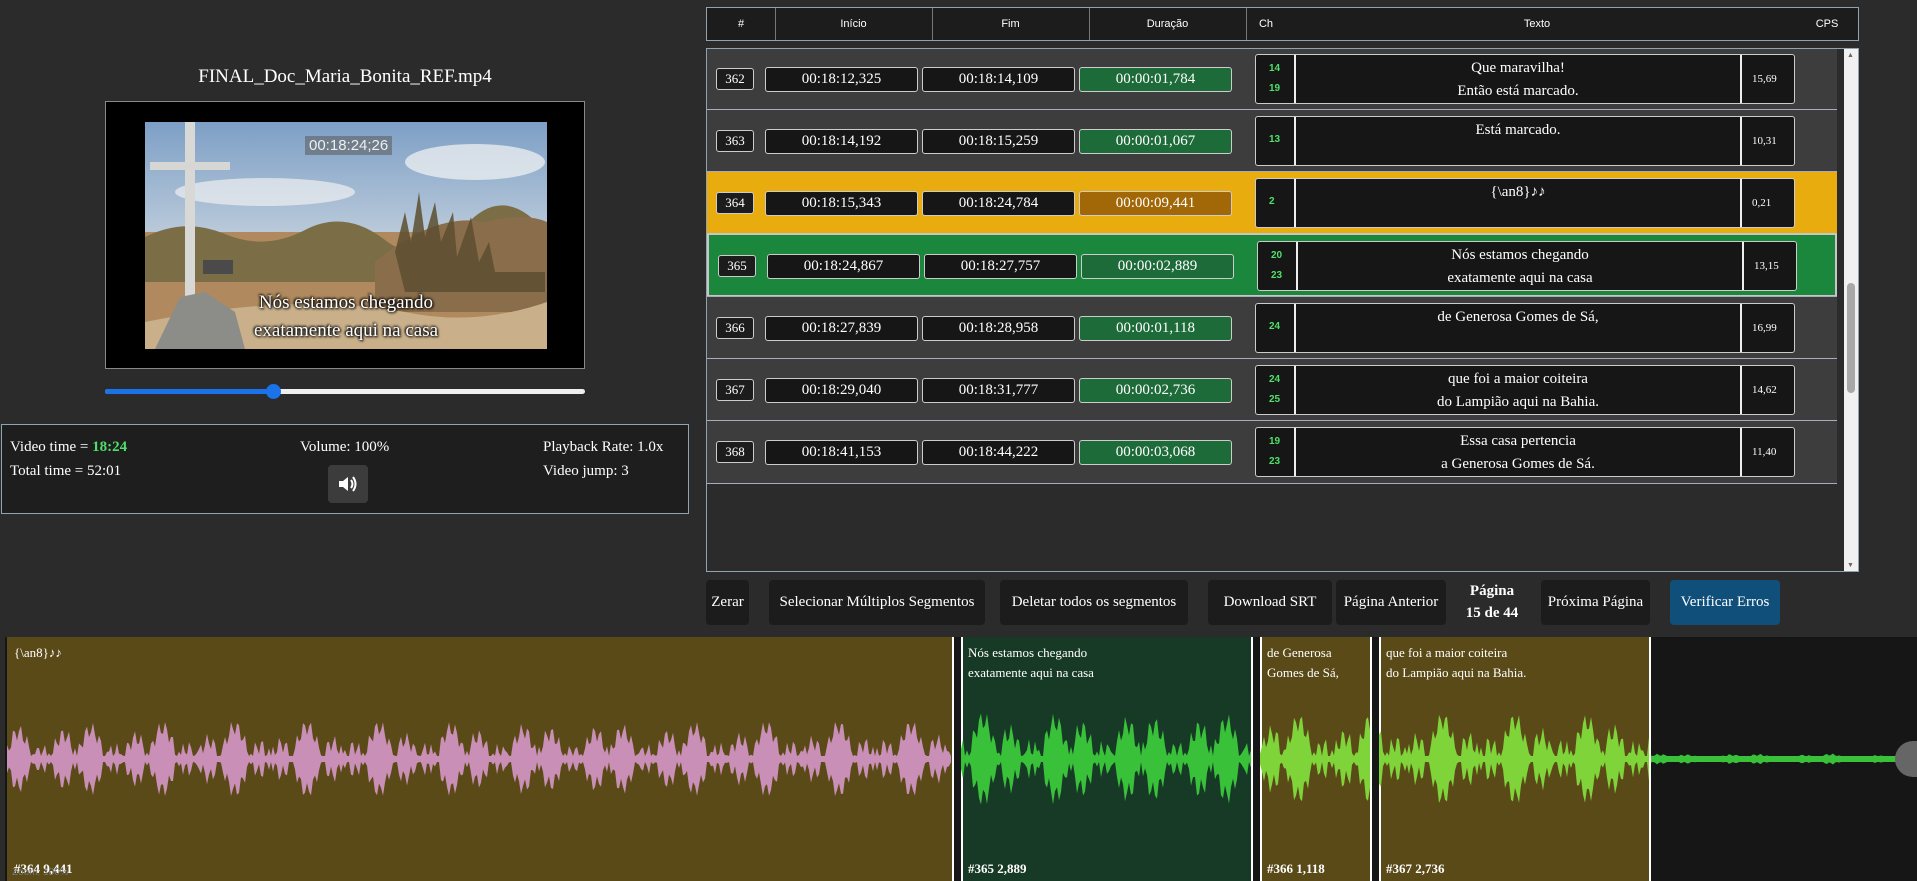 This screenshot has width=1917, height=881. Describe the element at coordinates (1157, 266) in the screenshot. I see `duration-field: 00:00:02,889` at that location.